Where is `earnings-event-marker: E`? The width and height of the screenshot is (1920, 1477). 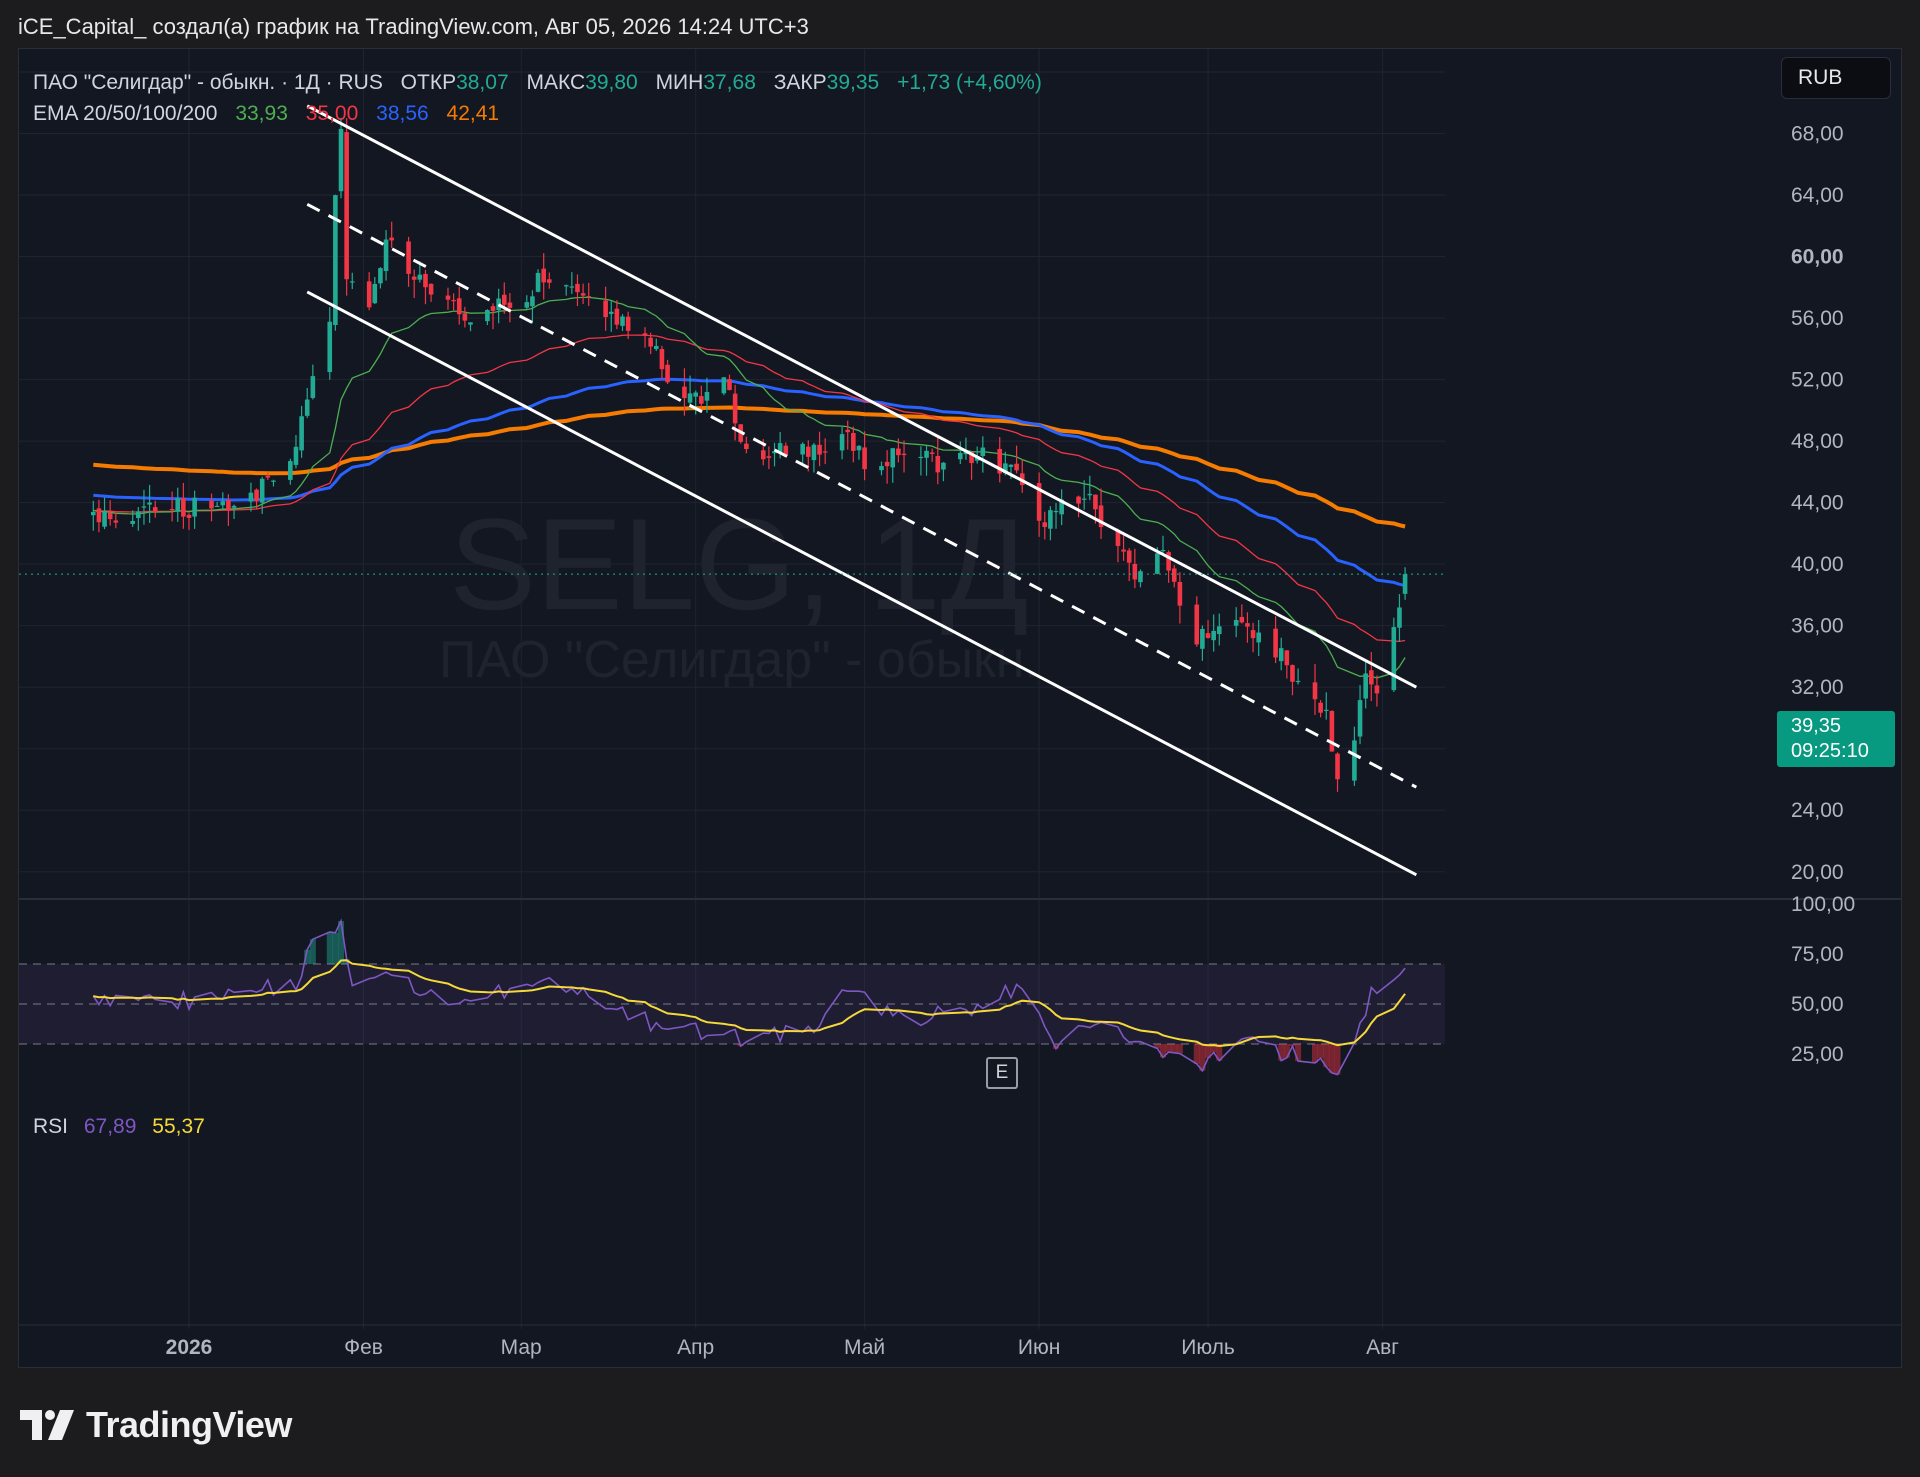 earnings-event-marker: E is located at coordinates (1002, 1073).